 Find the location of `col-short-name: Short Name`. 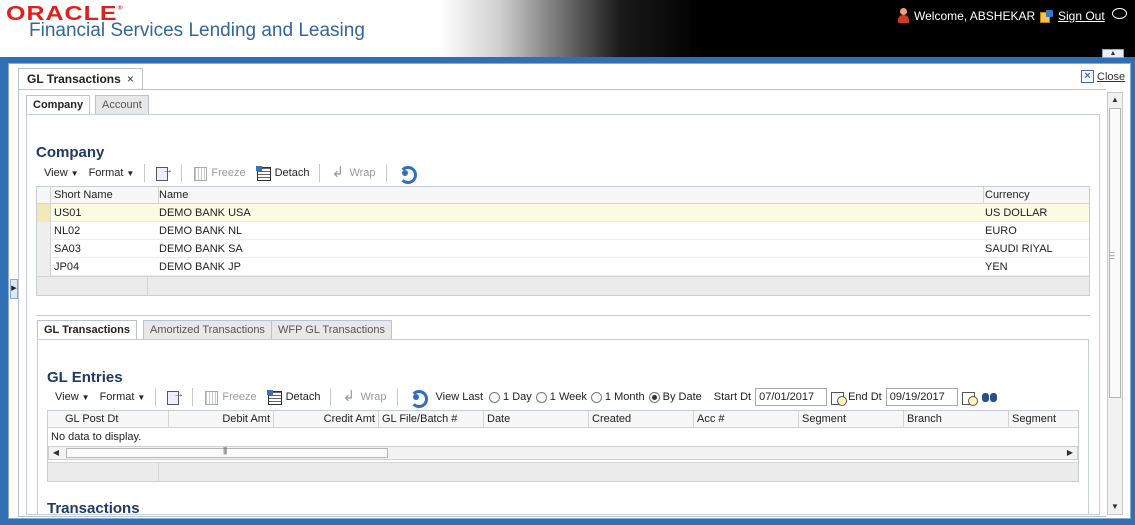

col-short-name: Short Name is located at coordinates (105, 195).